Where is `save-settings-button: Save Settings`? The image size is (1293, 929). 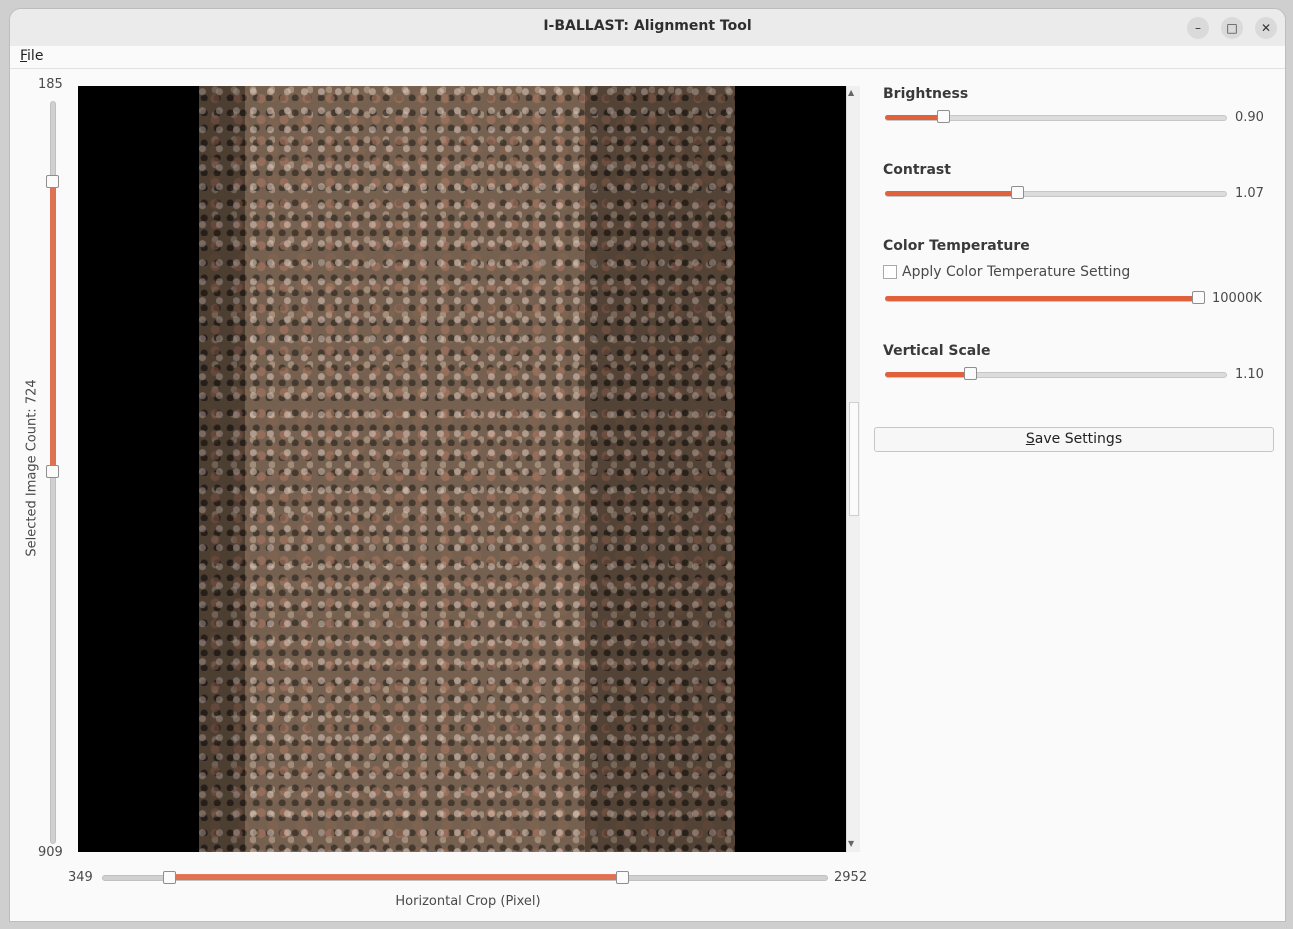
save-settings-button: Save Settings is located at coordinates (1074, 439).